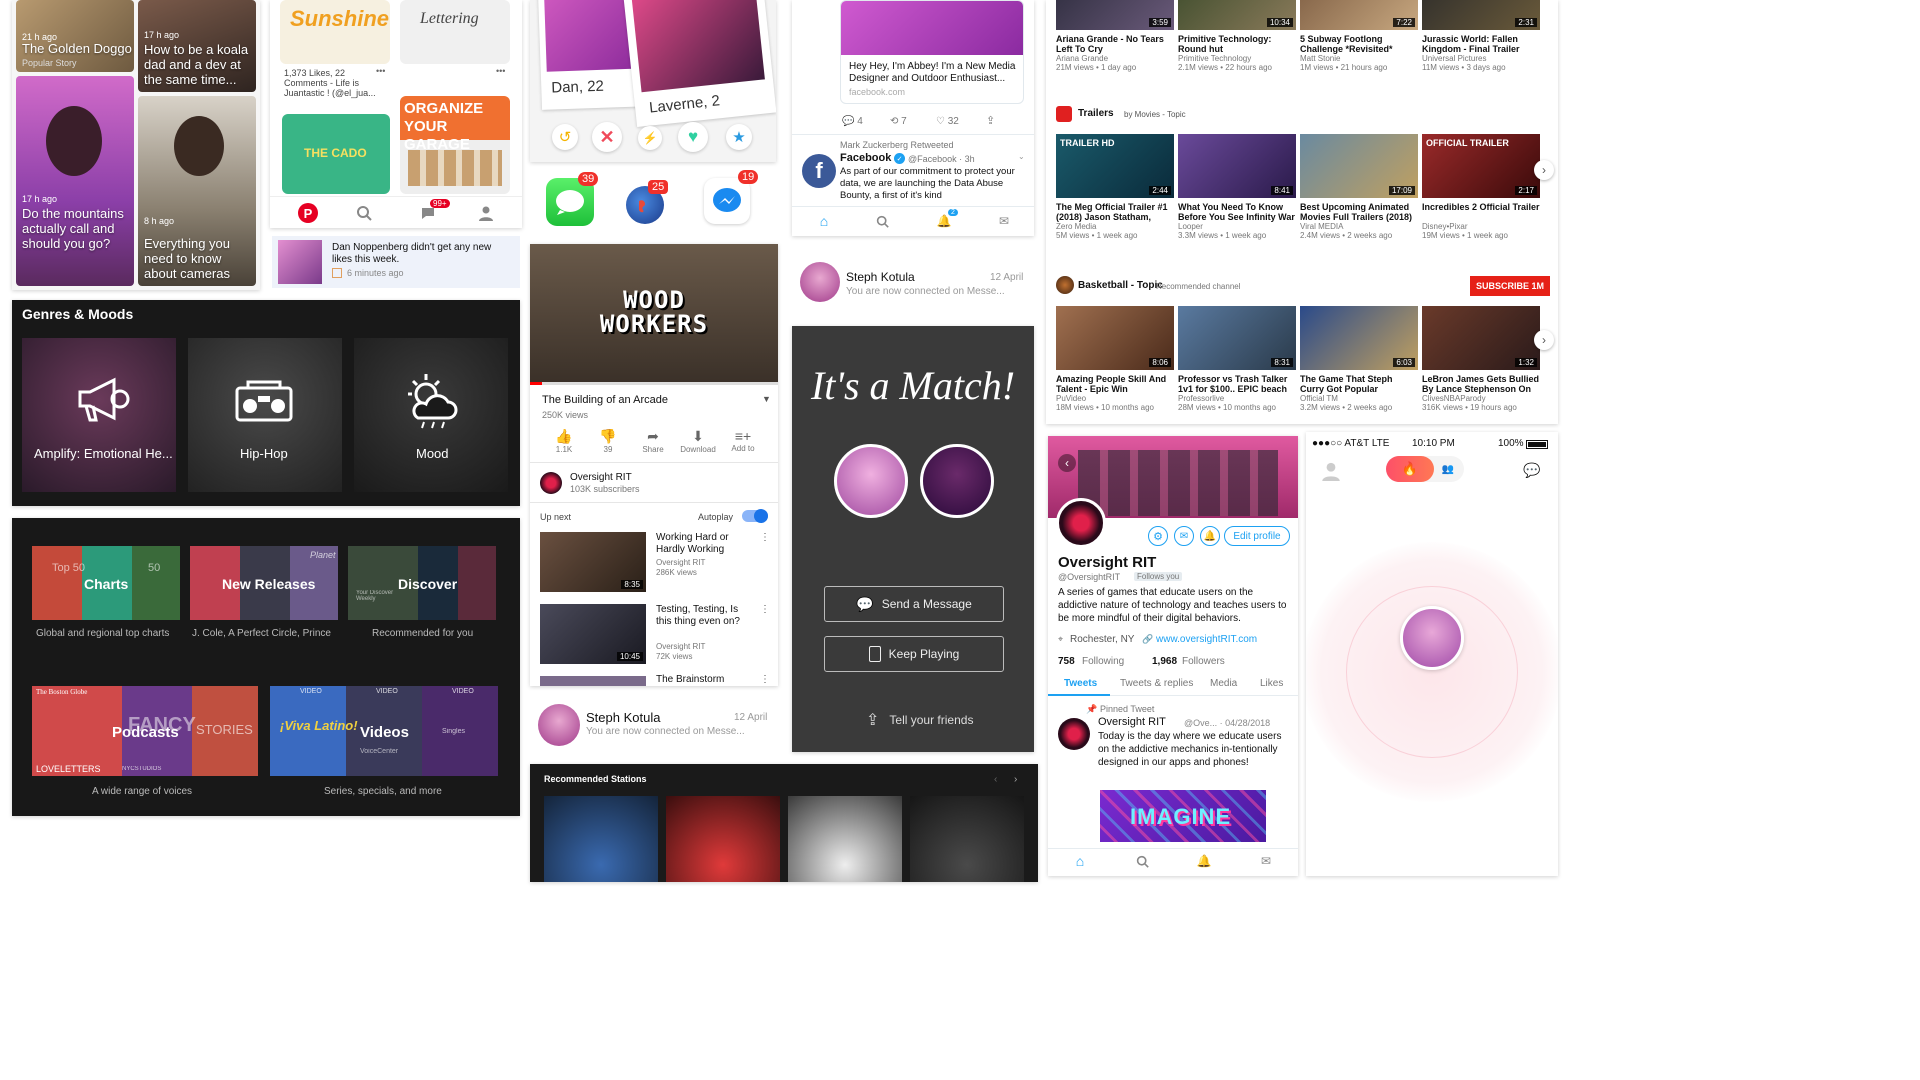 This screenshot has width=1920, height=1080. What do you see at coordinates (1425, 469) in the screenshot?
I see `mode-toggle: 🔥 👥` at bounding box center [1425, 469].